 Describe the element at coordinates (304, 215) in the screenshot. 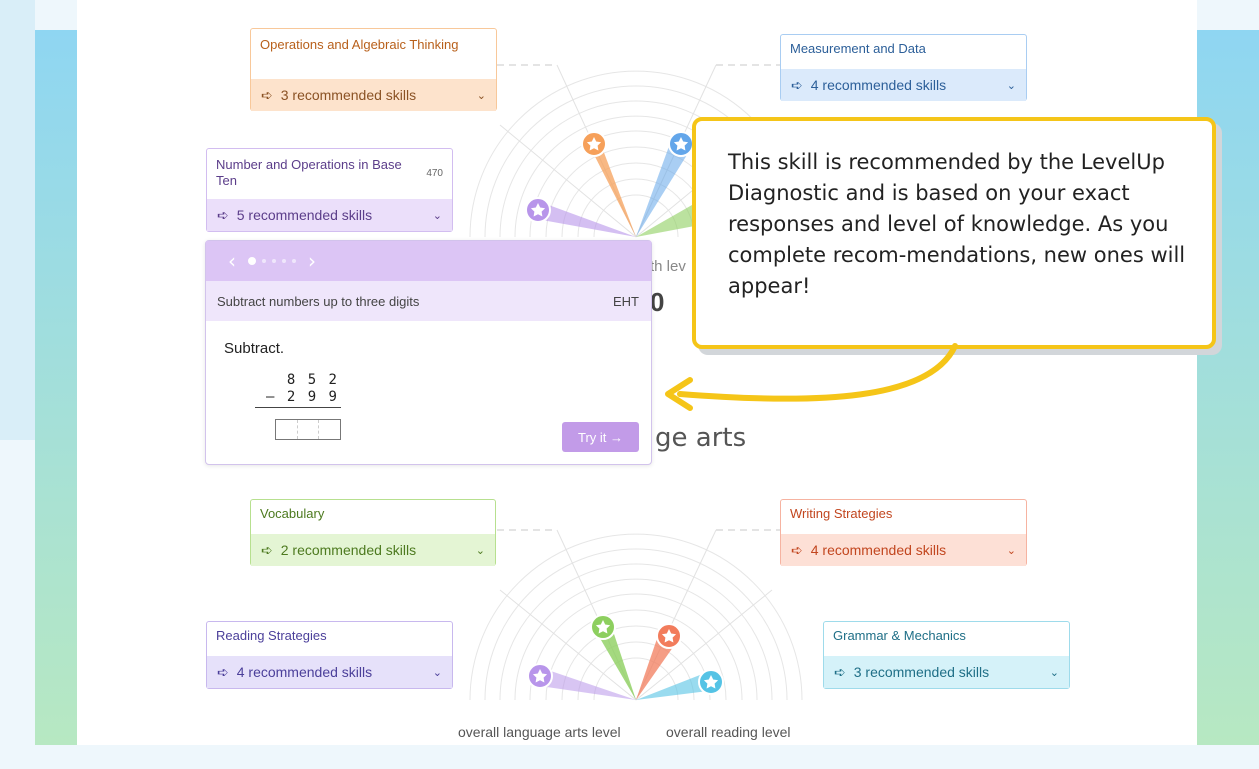

I see `skills-count: 5 recommended skills` at that location.